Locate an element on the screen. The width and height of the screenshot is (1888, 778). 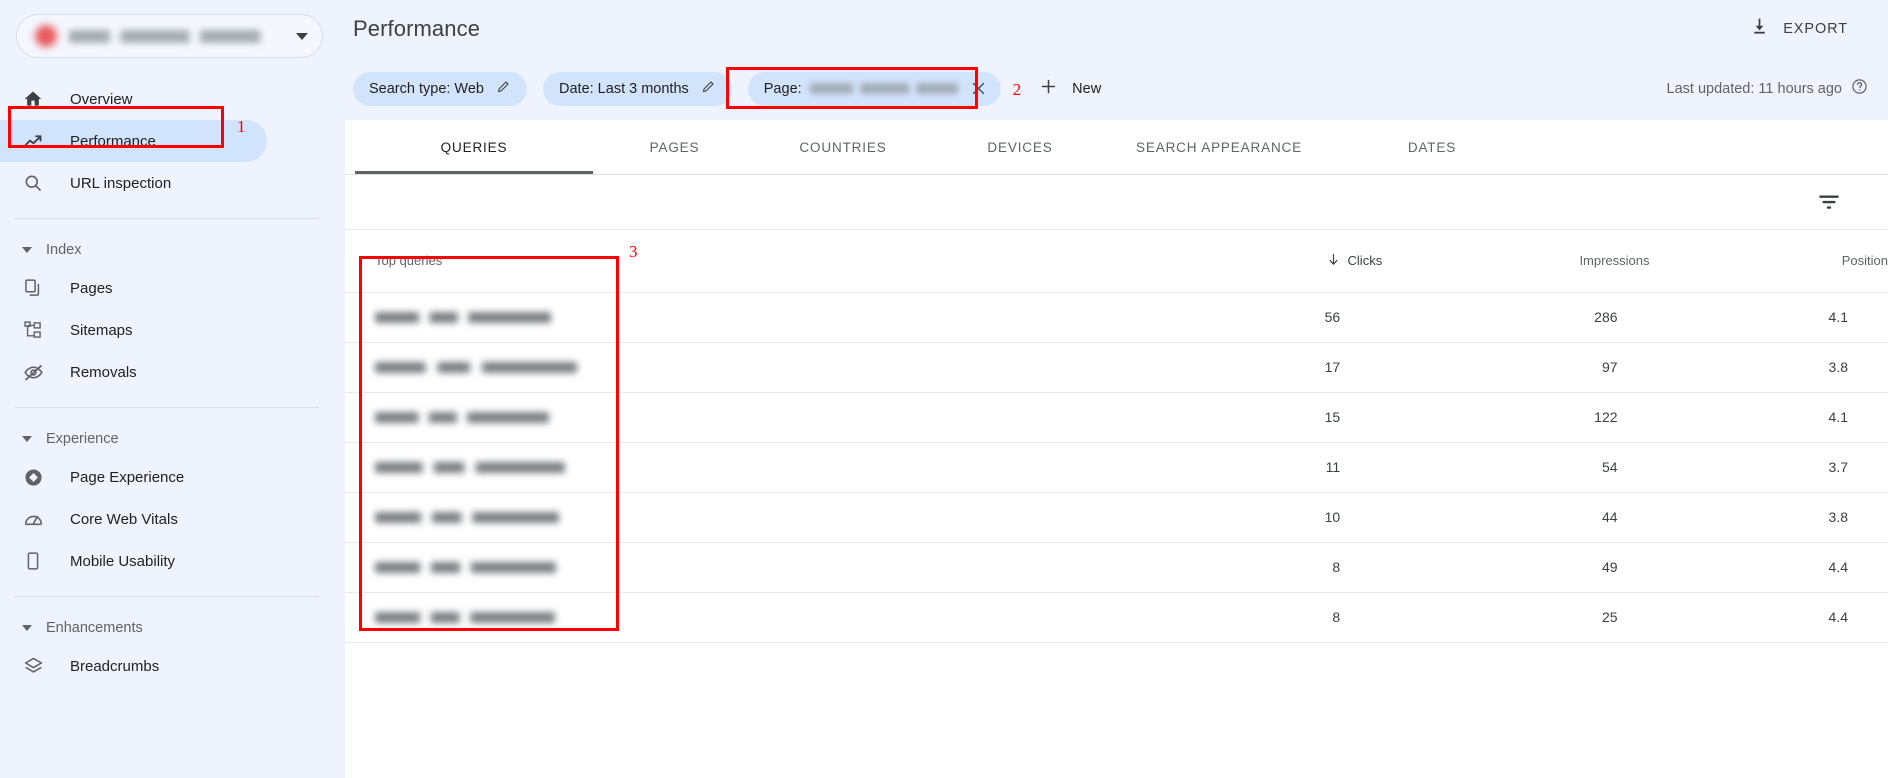
tab-search-appearance: SEARCH APPEARANCE is located at coordinates (1219, 147).